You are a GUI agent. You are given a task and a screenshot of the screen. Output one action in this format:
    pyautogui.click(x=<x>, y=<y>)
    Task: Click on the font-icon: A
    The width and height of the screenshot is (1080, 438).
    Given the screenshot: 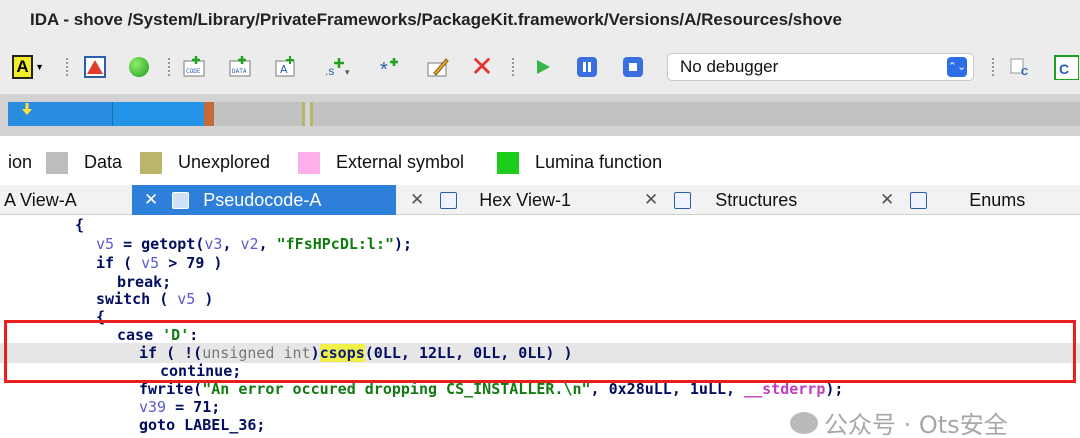 What is the action you would take?
    pyautogui.click(x=23, y=67)
    